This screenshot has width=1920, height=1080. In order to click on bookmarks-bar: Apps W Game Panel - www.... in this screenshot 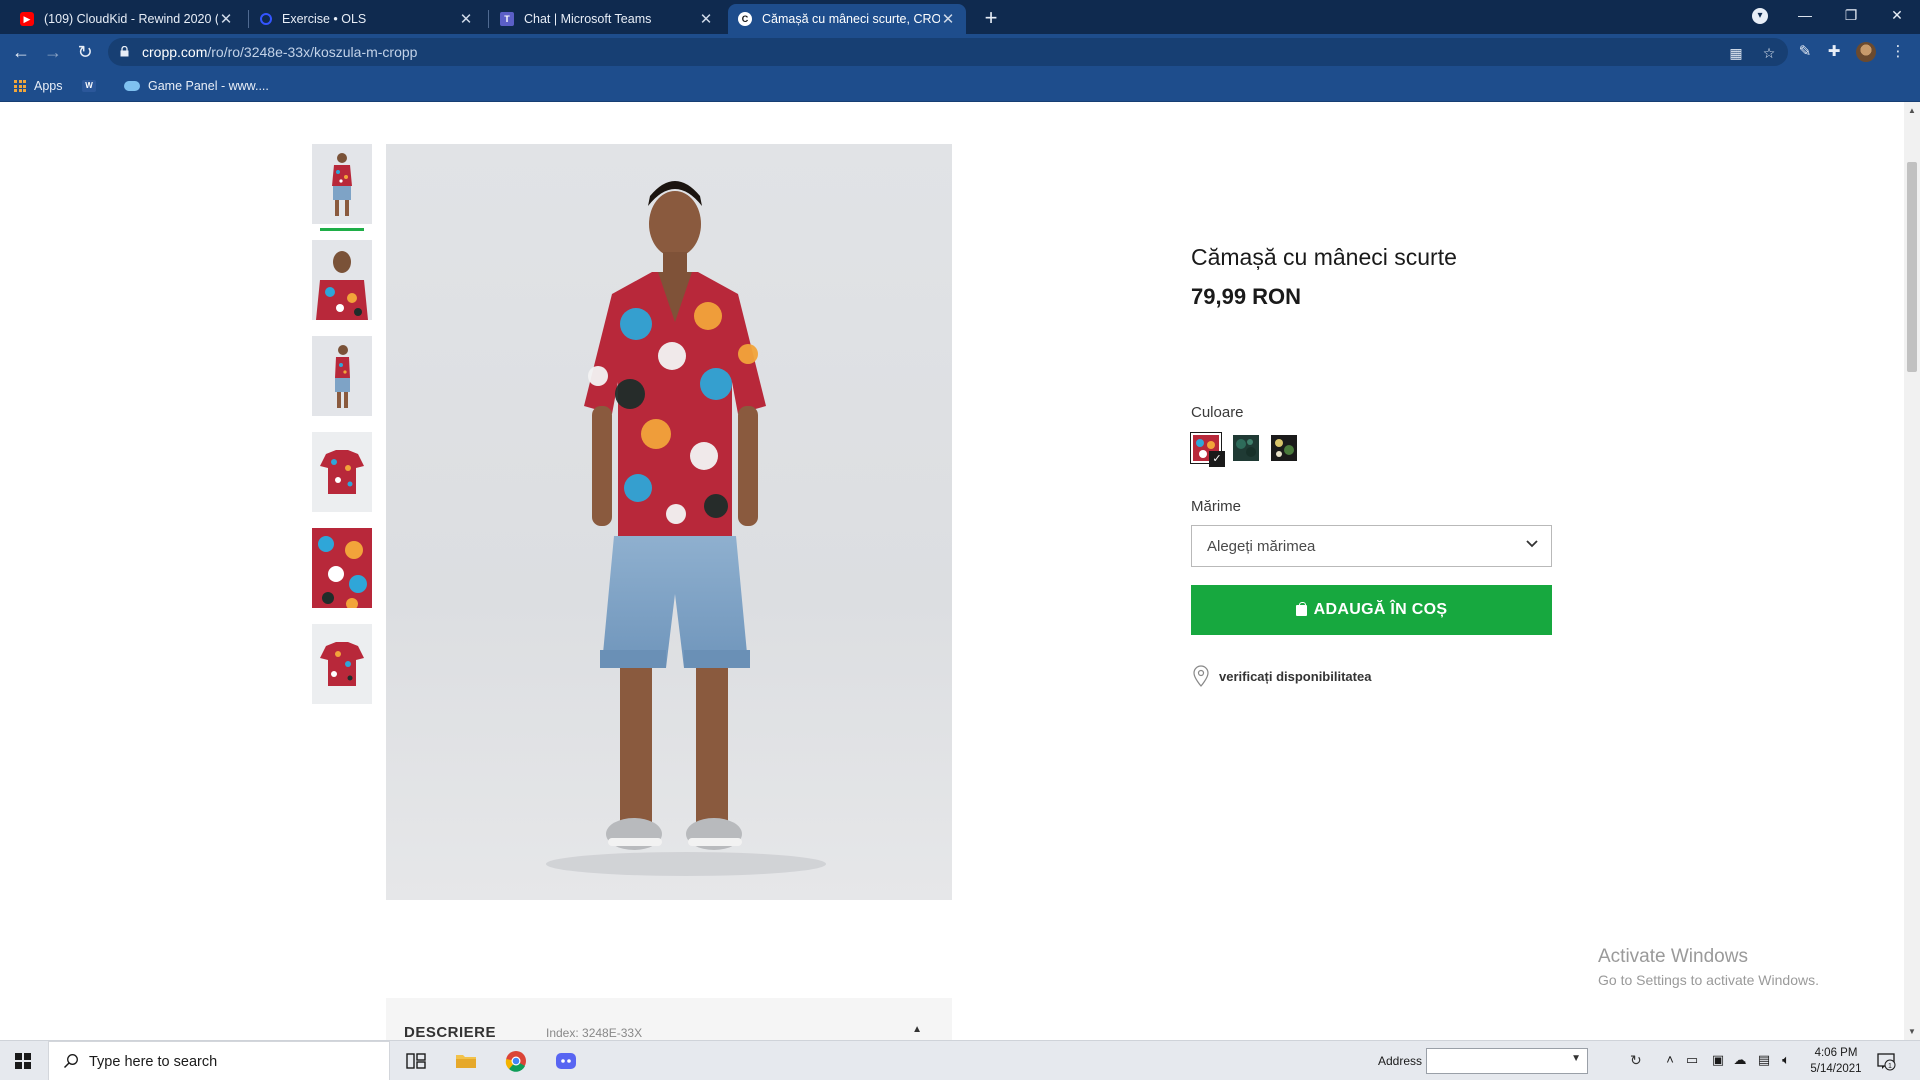, I will do `click(960, 86)`.